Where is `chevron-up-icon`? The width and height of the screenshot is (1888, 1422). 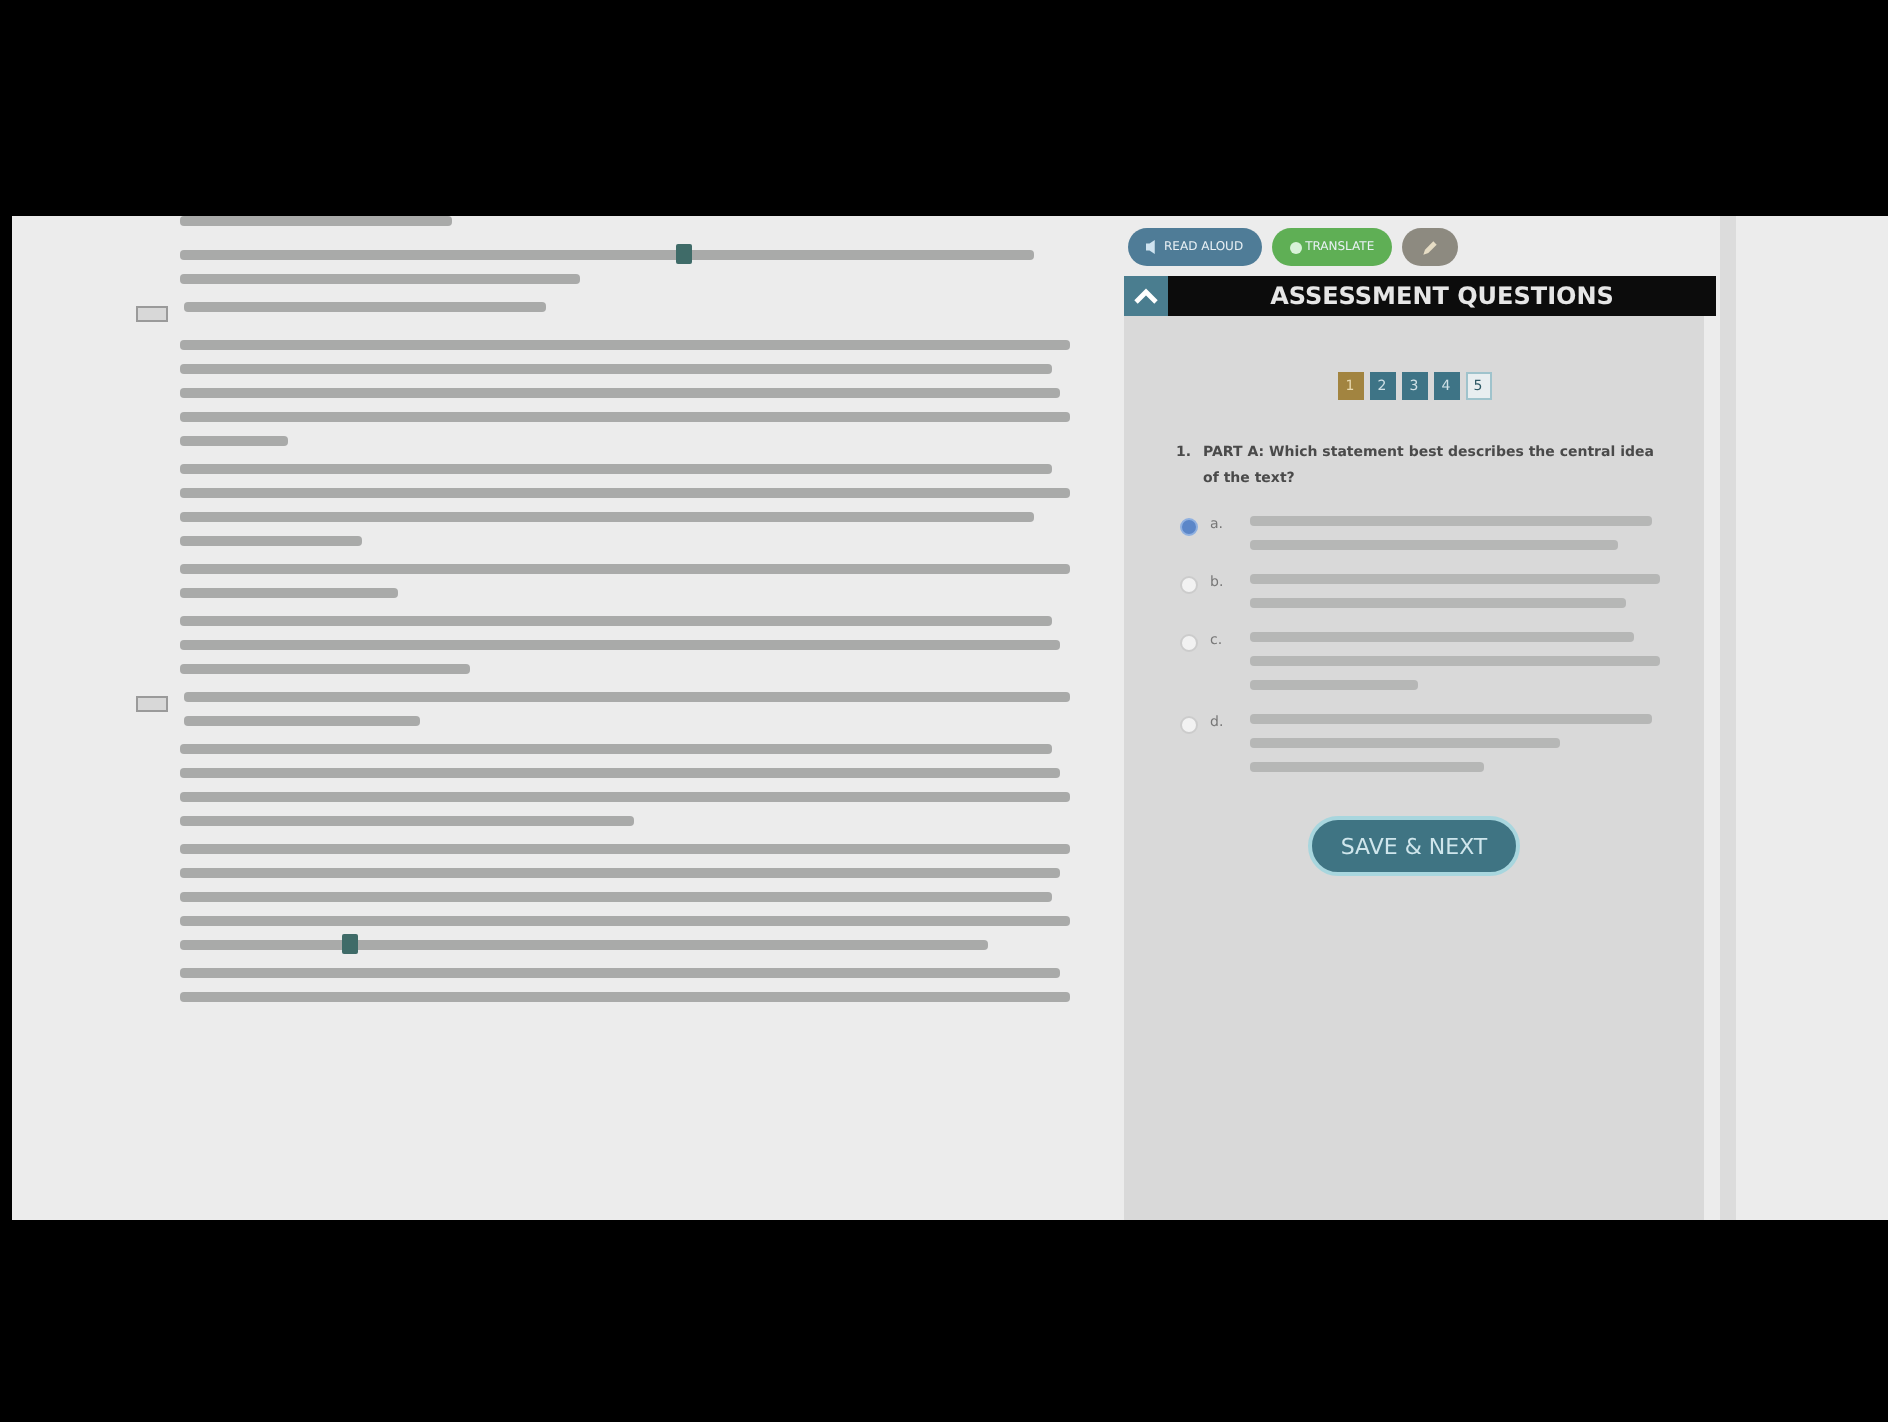 chevron-up-icon is located at coordinates (1146, 296).